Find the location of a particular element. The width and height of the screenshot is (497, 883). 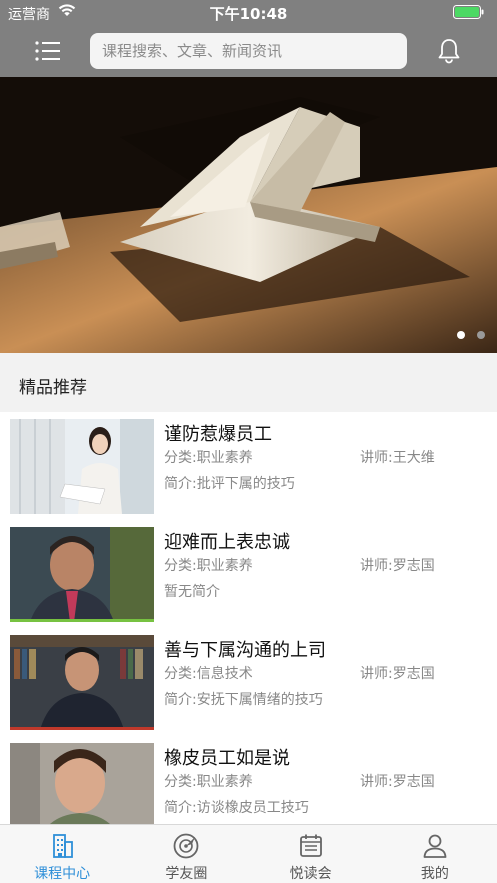

course-title: 善与下属沟通的上司 is located at coordinates (245, 650).